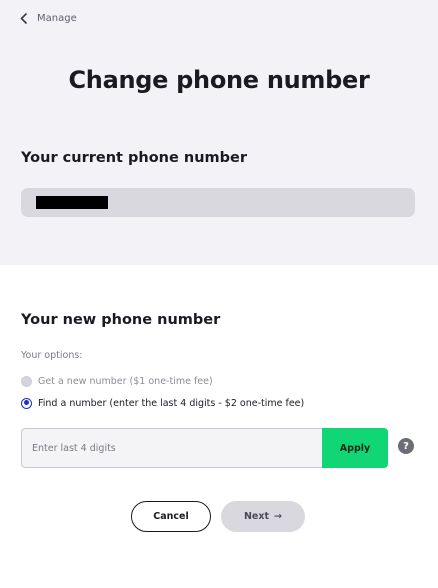 Image resolution: width=438 pixels, height=588 pixels. Describe the element at coordinates (57, 18) in the screenshot. I see `back-link-label: Manage` at that location.